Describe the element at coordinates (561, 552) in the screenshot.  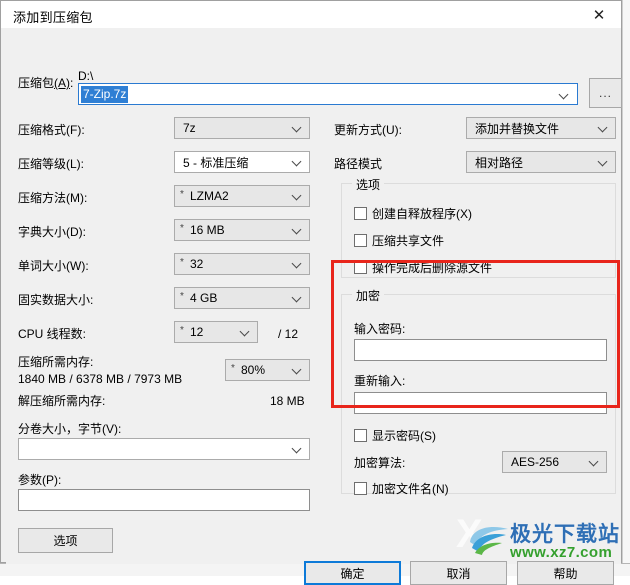
I see `watermark-site-url: www.xz7.com` at that location.